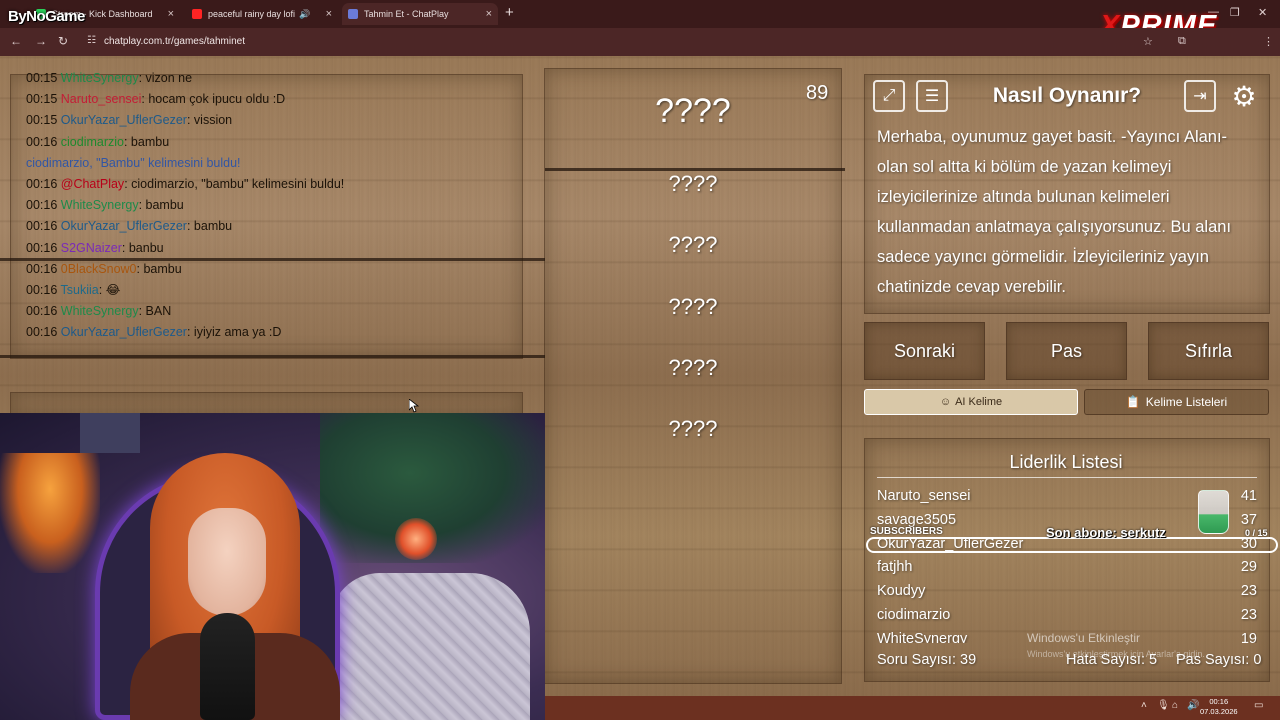  What do you see at coordinates (41, 41) in the screenshot?
I see `forward-icon: →` at bounding box center [41, 41].